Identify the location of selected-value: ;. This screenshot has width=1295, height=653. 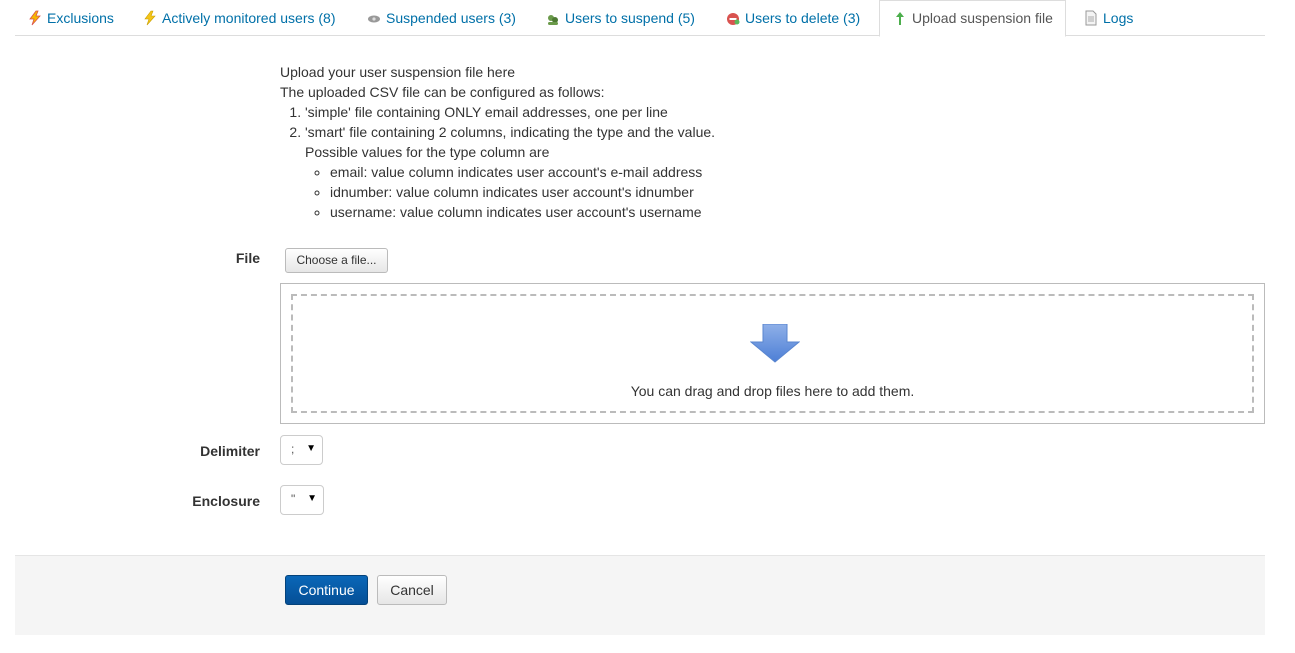
(293, 449).